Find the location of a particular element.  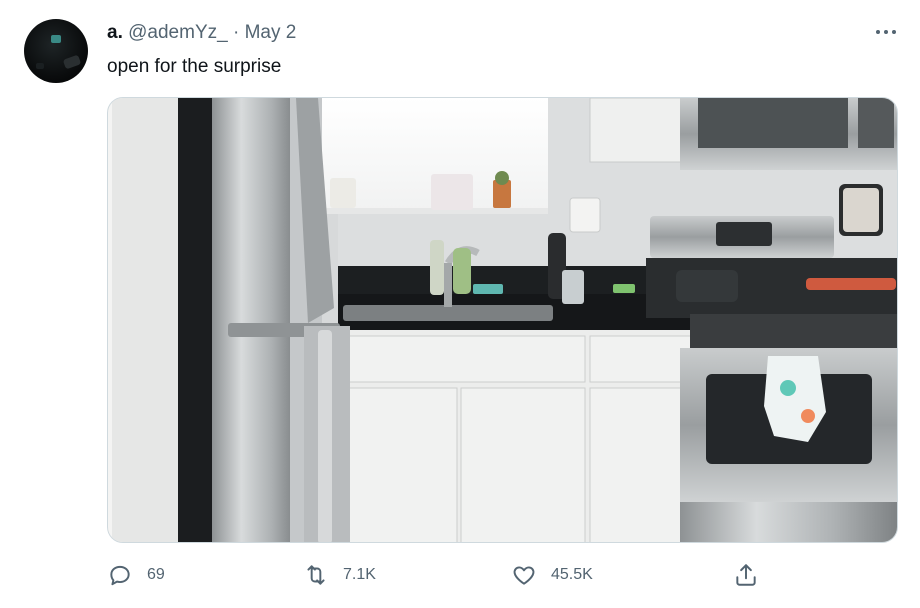

author-name: a. is located at coordinates (115, 32).